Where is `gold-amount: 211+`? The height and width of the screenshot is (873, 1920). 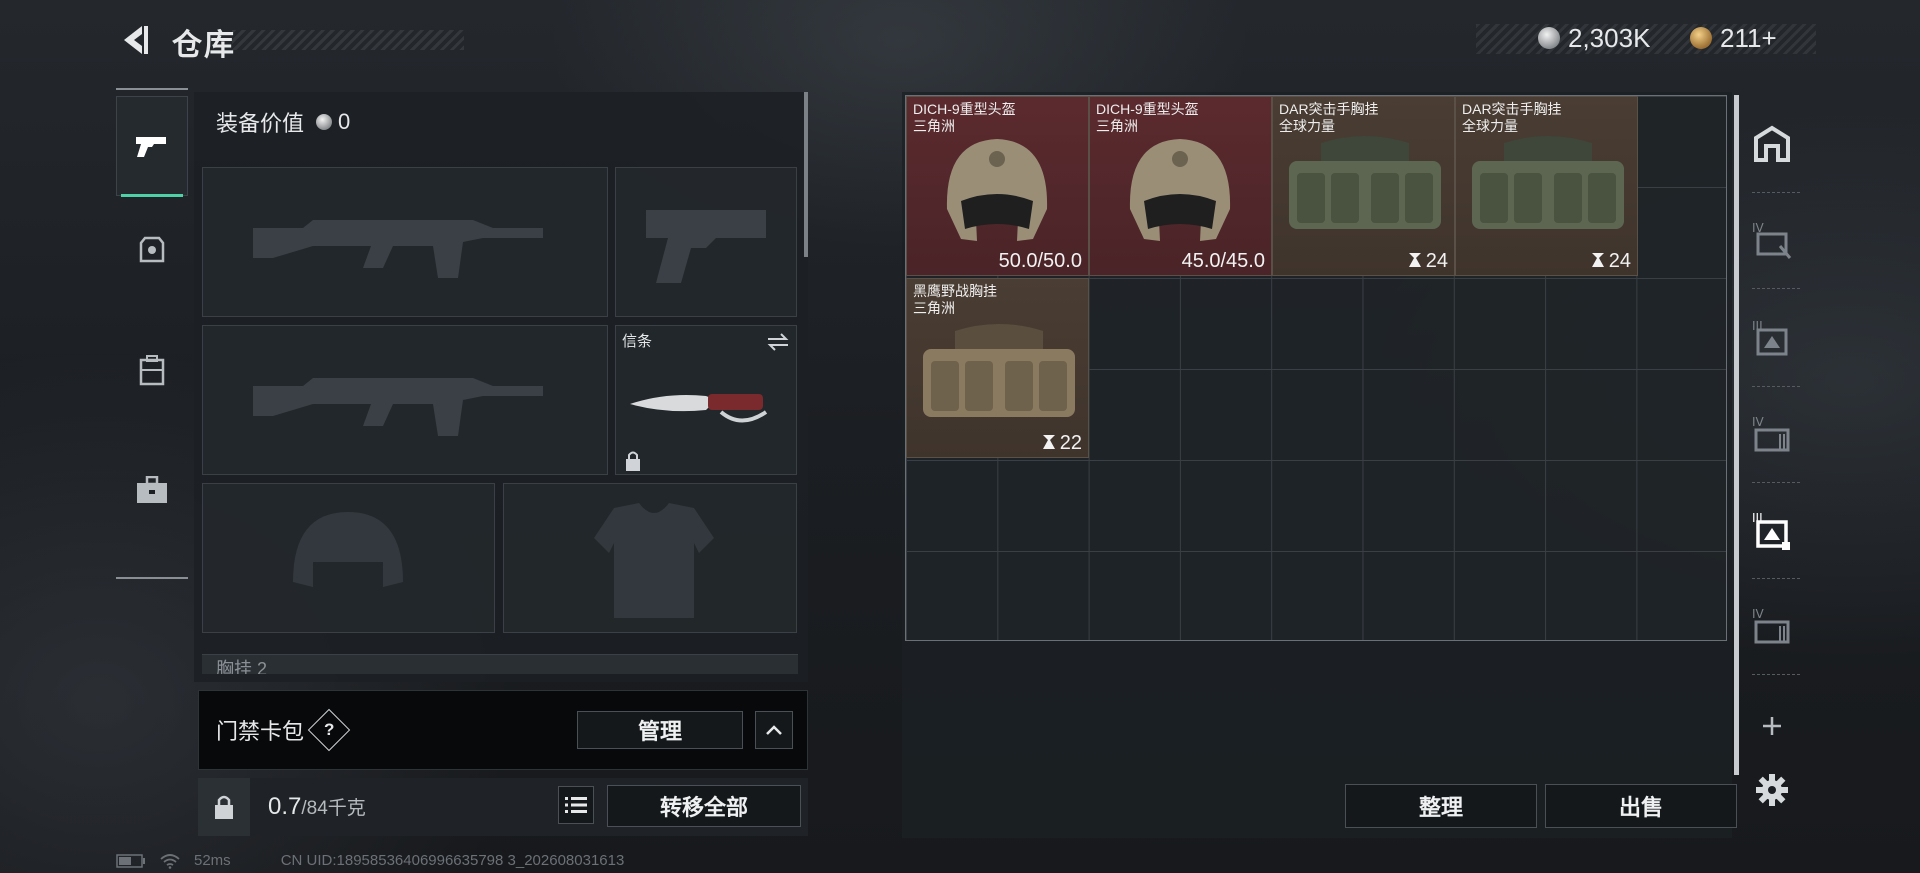
gold-amount: 211+ is located at coordinates (1748, 37).